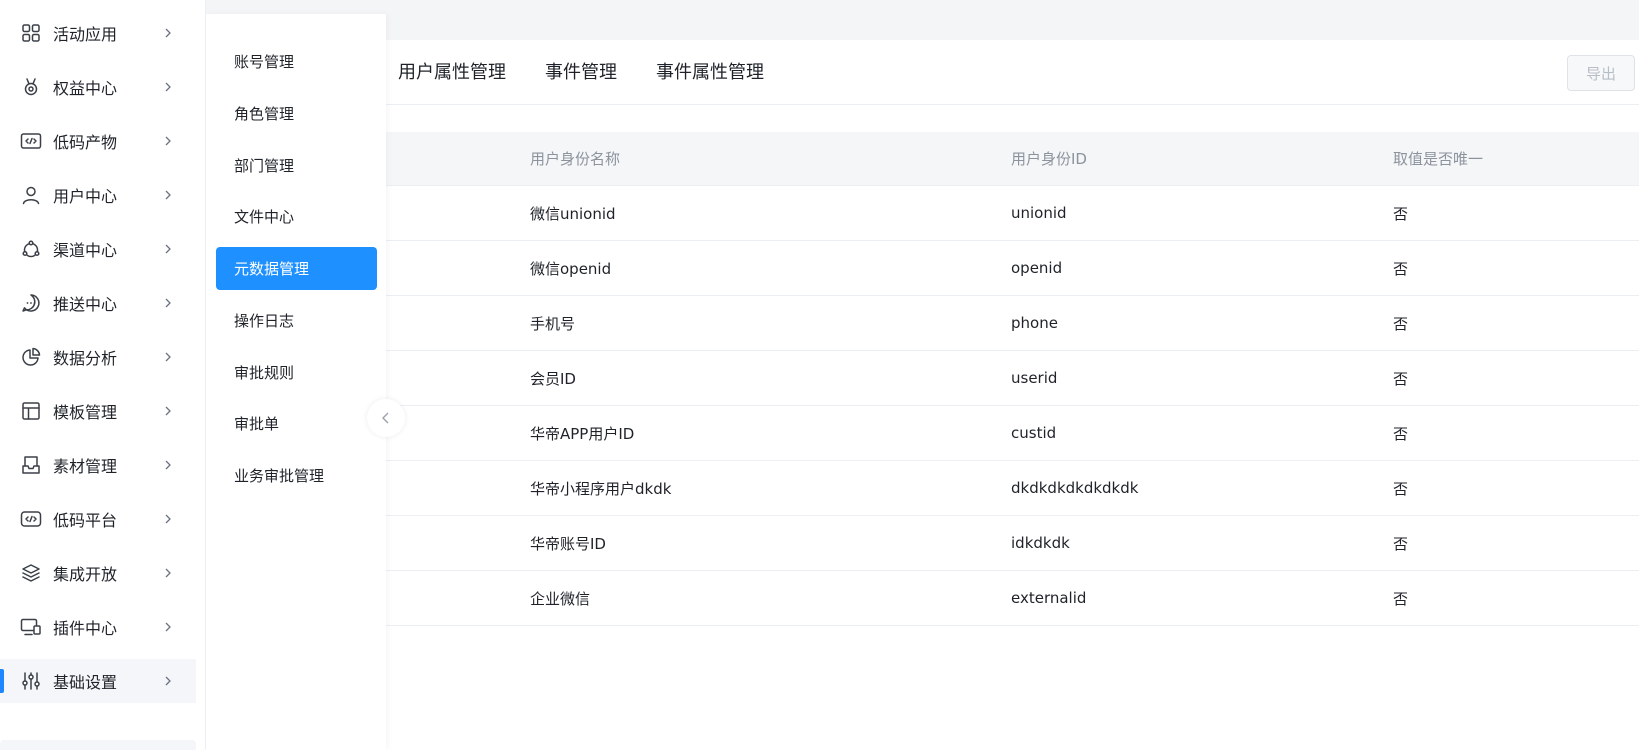 Image resolution: width=1639 pixels, height=750 pixels. What do you see at coordinates (31, 627) in the screenshot?
I see `monitor-plugin-icon` at bounding box center [31, 627].